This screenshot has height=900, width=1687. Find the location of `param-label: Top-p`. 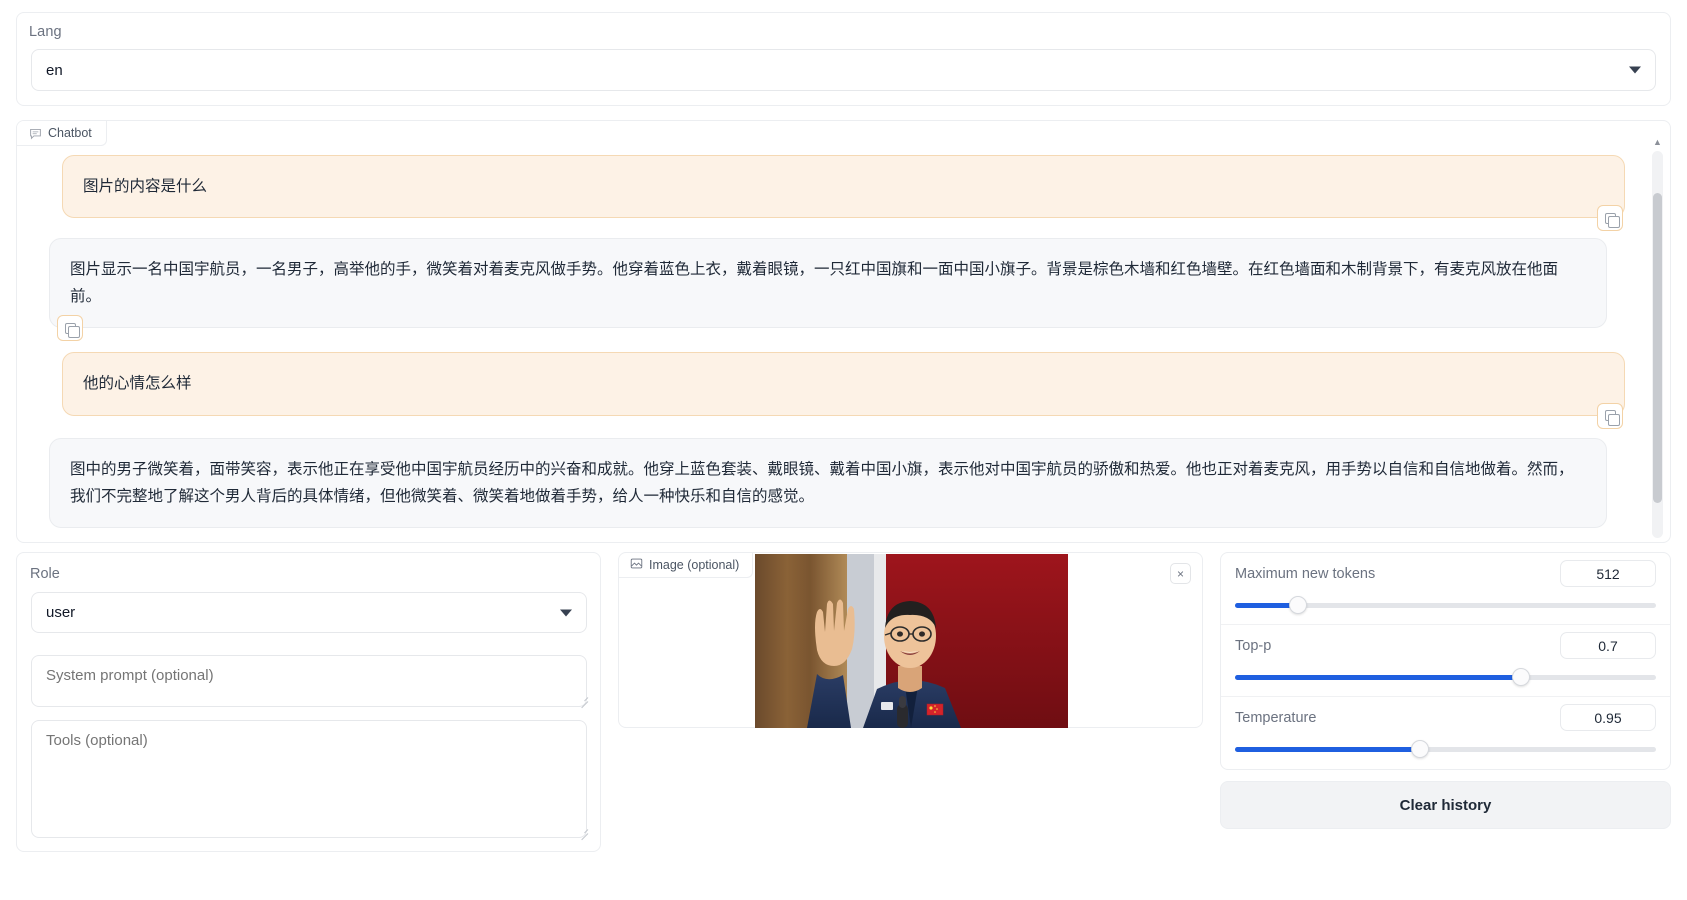

param-label: Top-p is located at coordinates (1253, 646).